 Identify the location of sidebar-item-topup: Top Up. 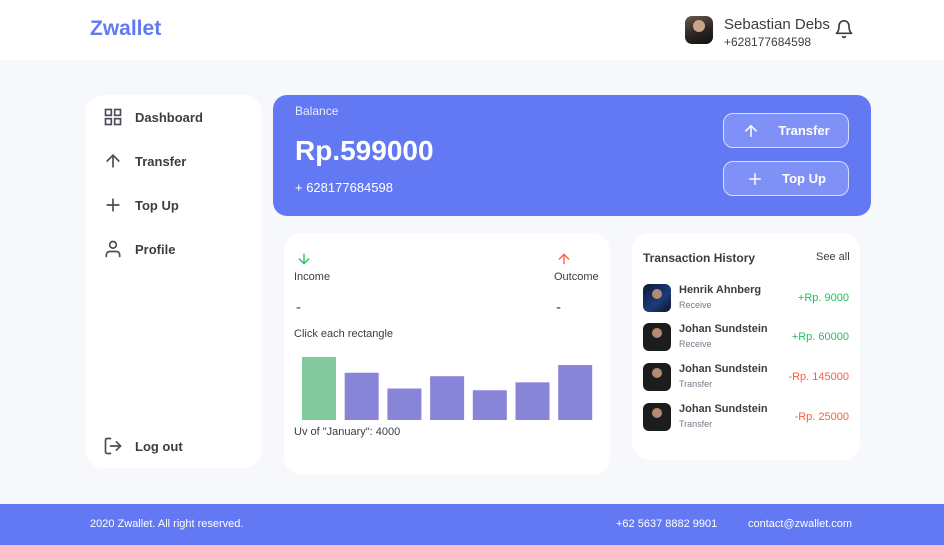
(141, 205).